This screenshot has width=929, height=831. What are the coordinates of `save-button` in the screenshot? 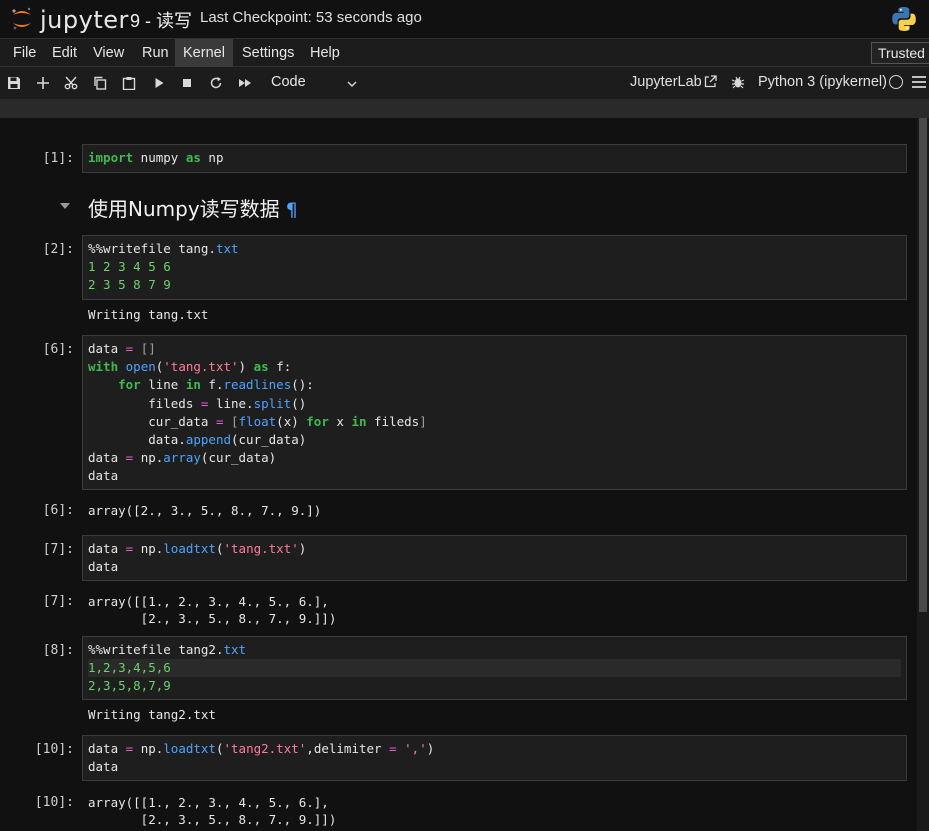 It's located at (14, 83).